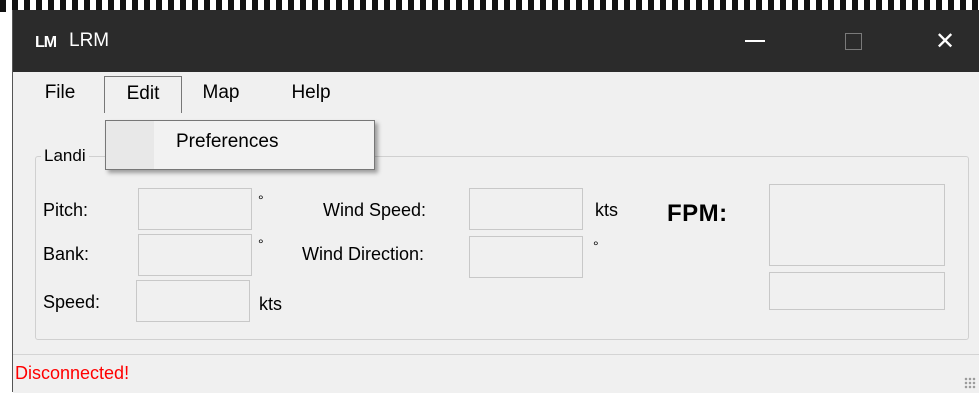 This screenshot has width=979, height=393. I want to click on menu-map: Map, so click(221, 92).